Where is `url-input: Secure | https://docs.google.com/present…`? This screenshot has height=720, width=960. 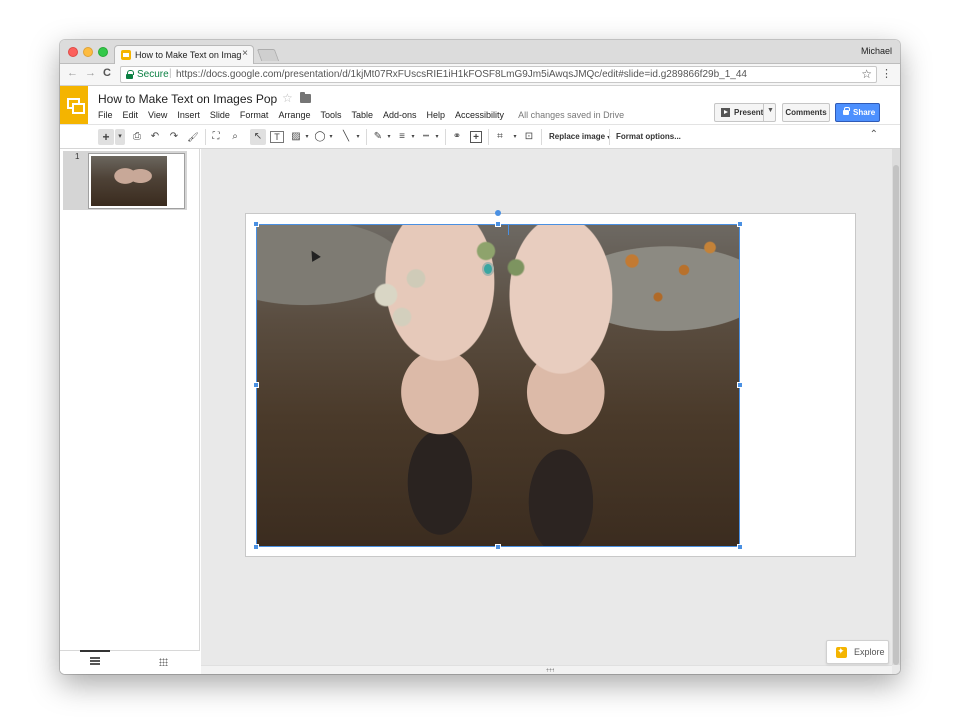 url-input: Secure | https://docs.google.com/present… is located at coordinates (498, 74).